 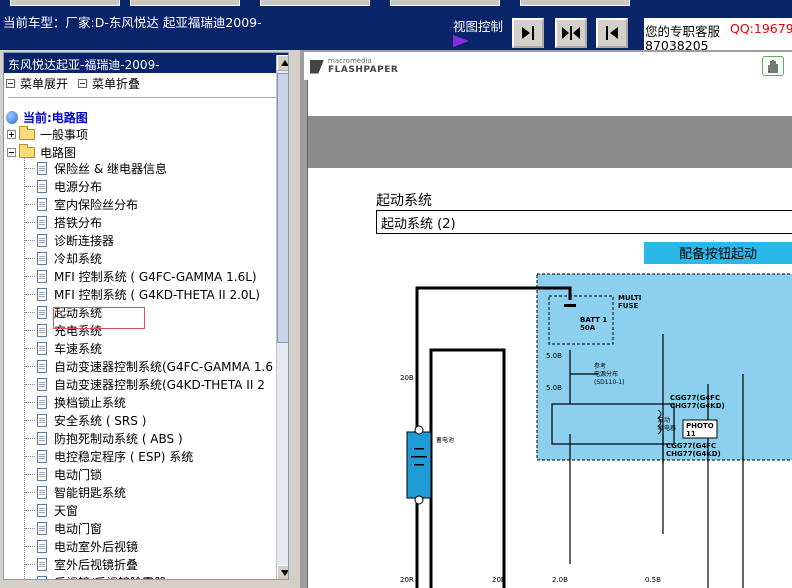 I want to click on battery-label: 蓄电池, so click(x=445, y=440).